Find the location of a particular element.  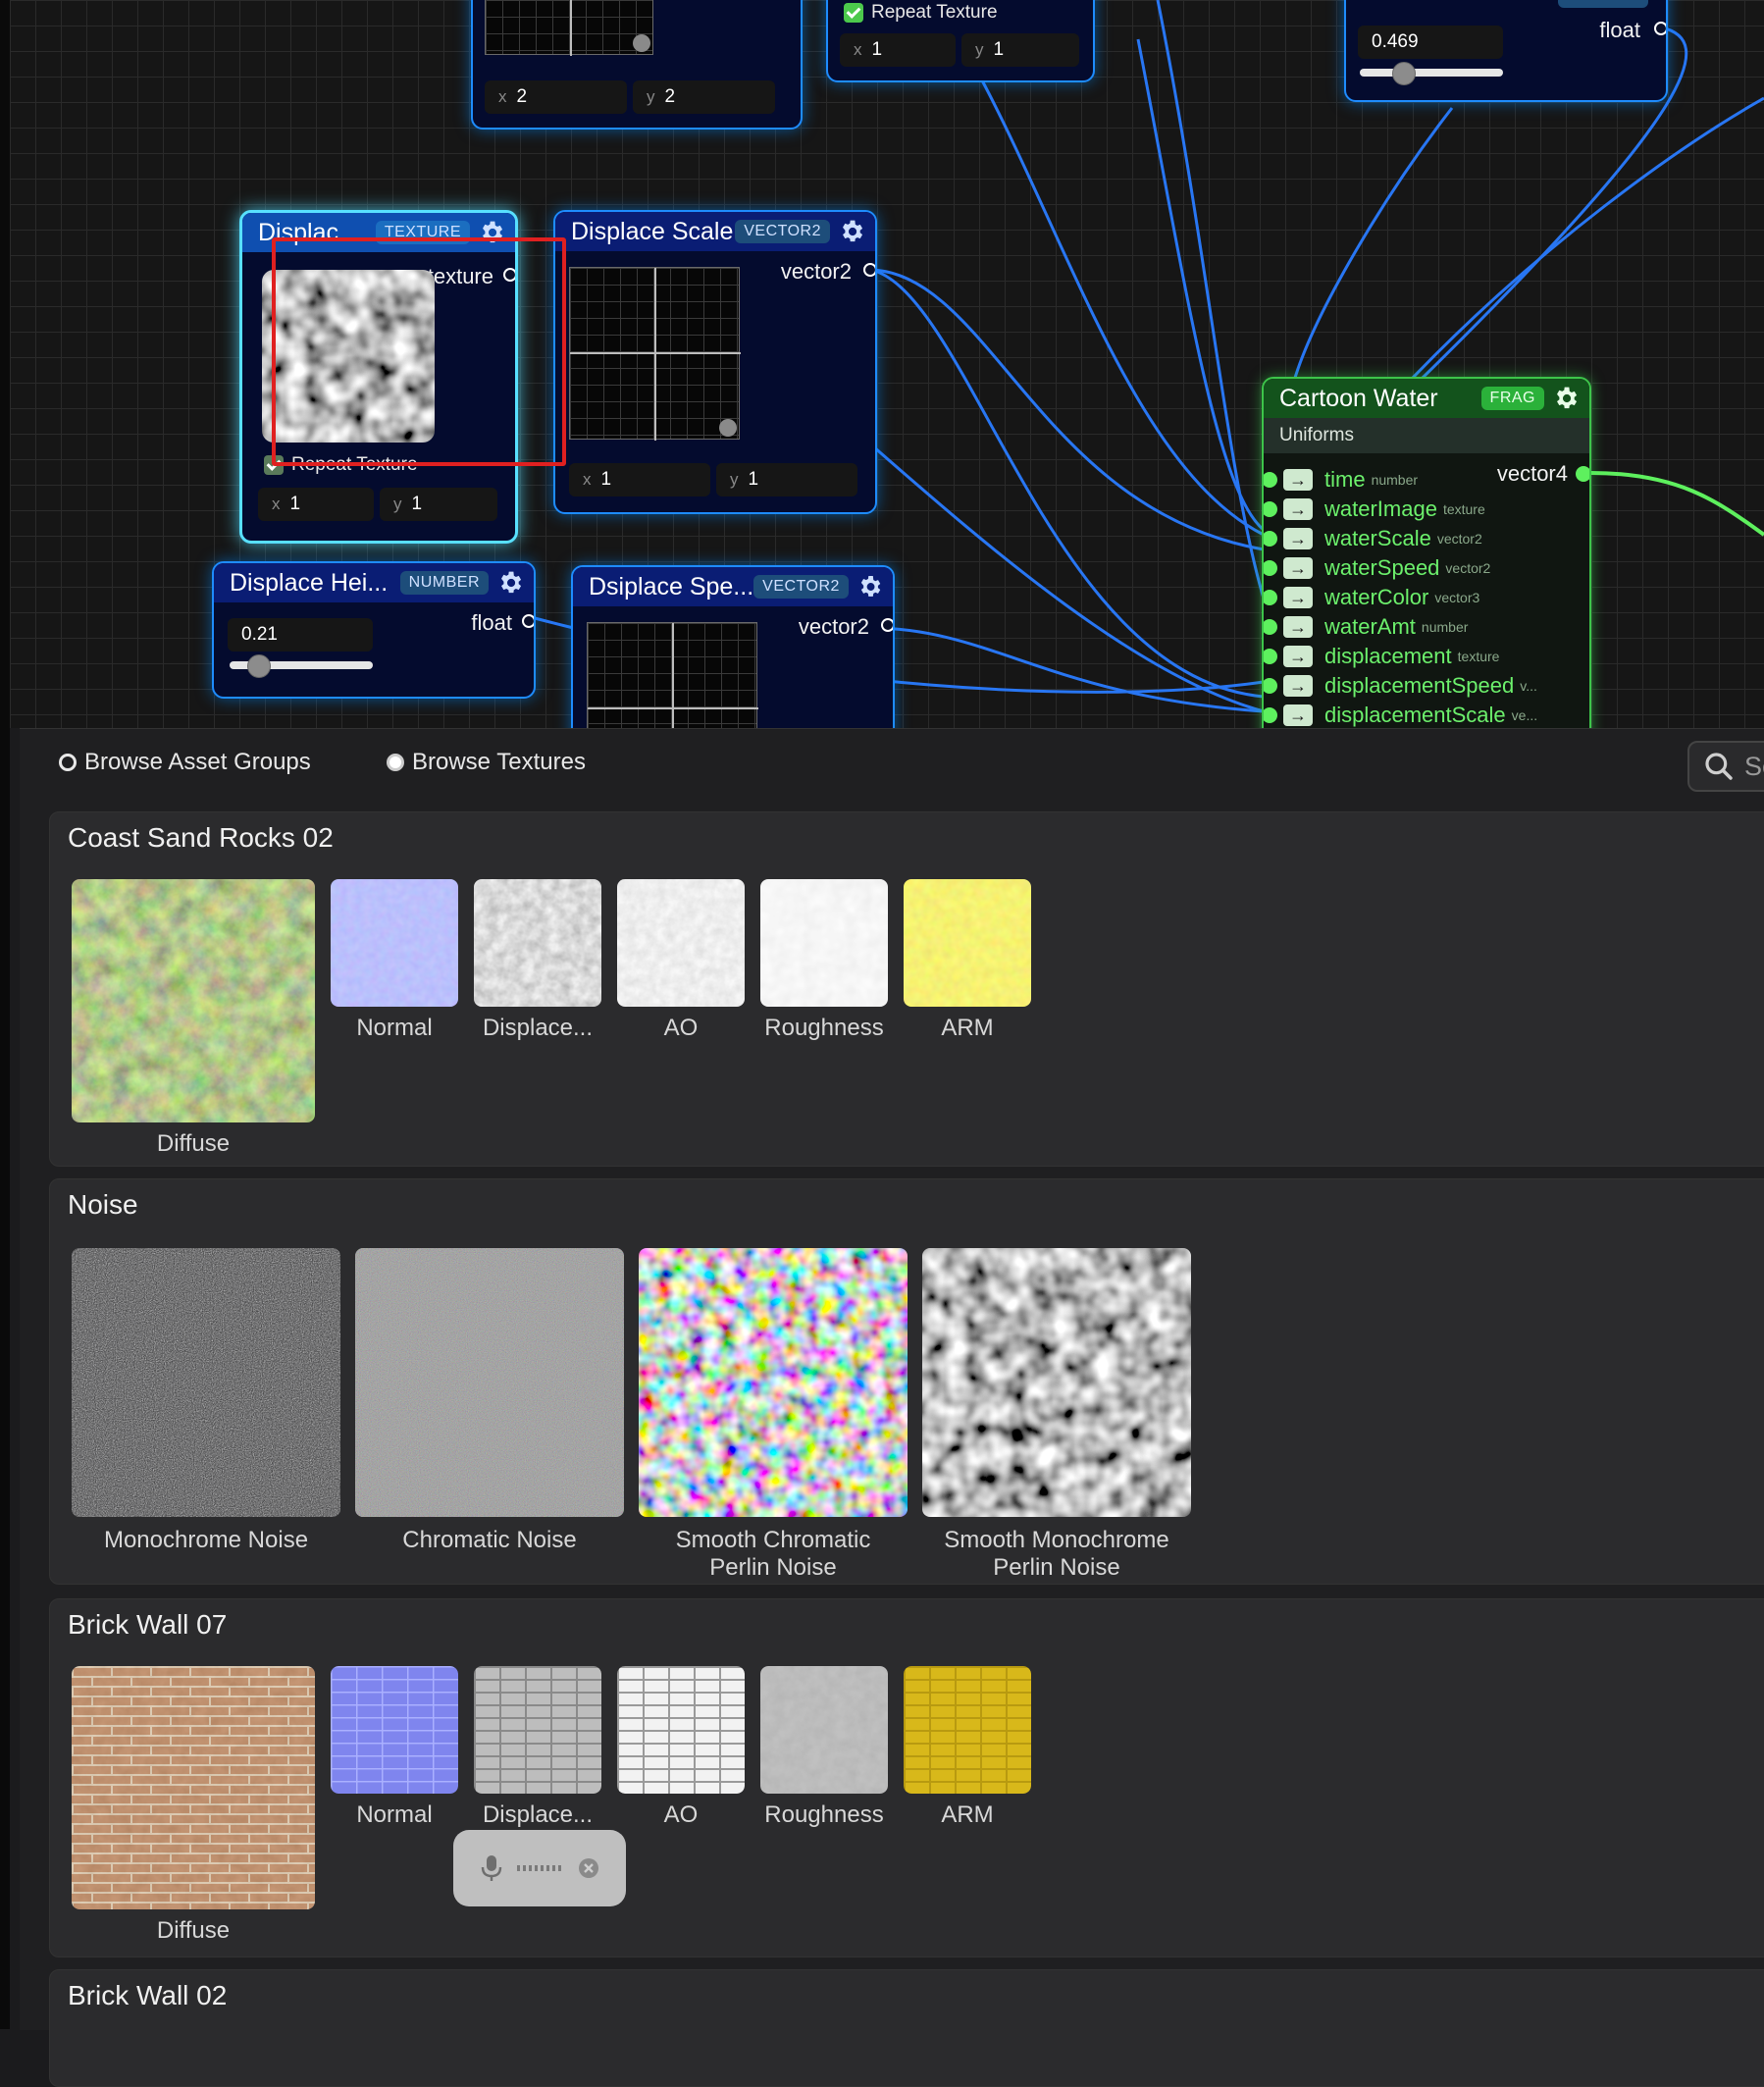

dictation-overlay is located at coordinates (539, 1868).